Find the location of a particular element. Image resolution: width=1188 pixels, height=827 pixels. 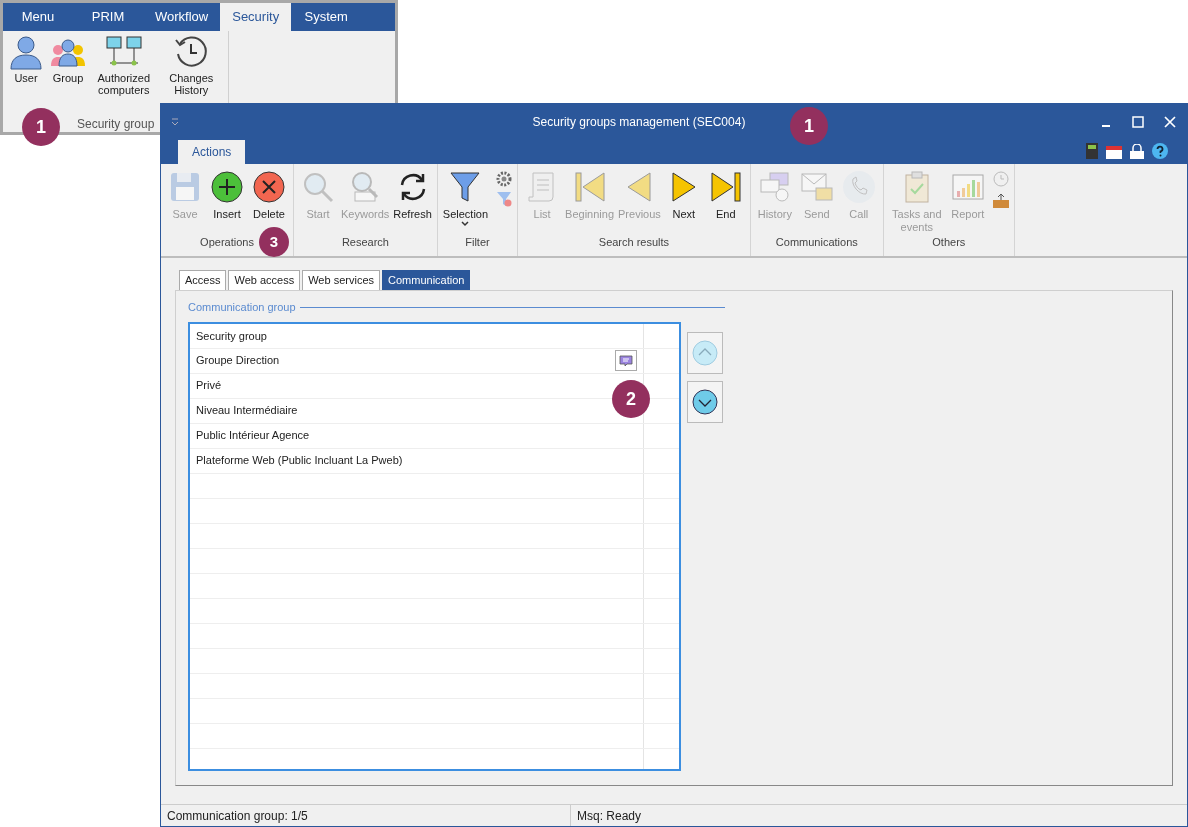

chevron-down-icon is located at coordinates (465, 224).